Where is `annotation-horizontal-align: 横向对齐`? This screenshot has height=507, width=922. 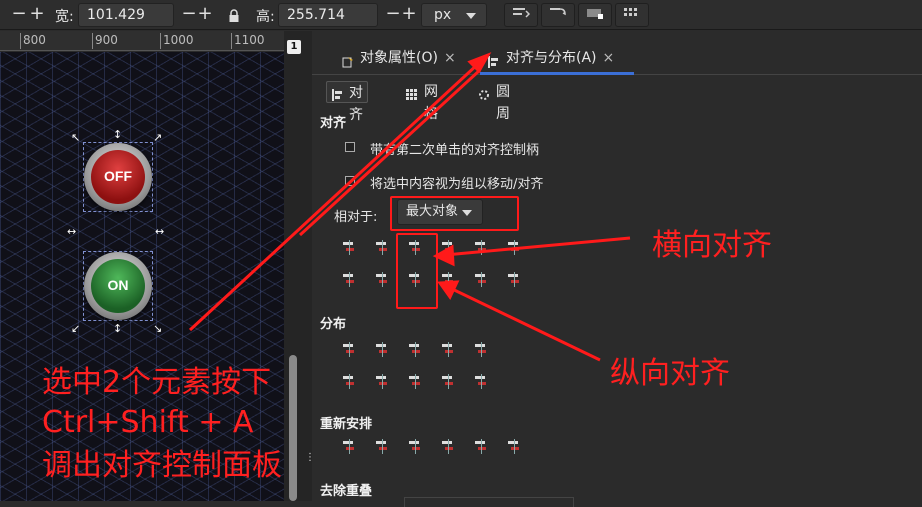 annotation-horizontal-align: 横向对齐 is located at coordinates (712, 245).